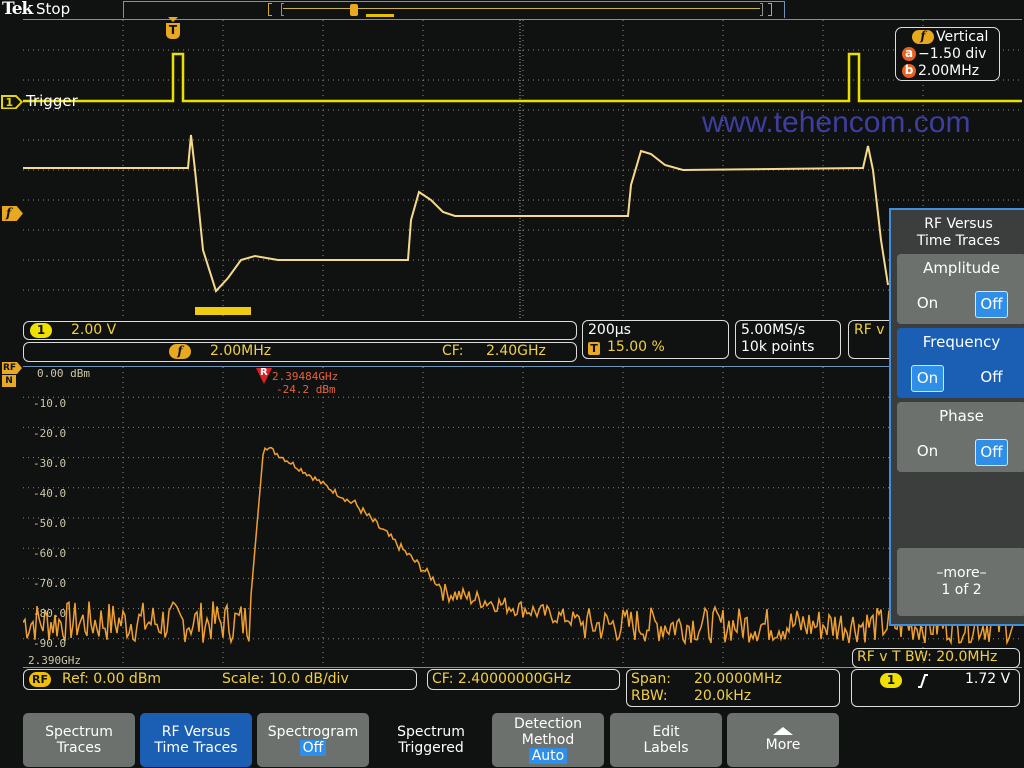 The width and height of the screenshot is (1024, 768). What do you see at coordinates (50, 553) in the screenshot?
I see `y-label: -60.0` at bounding box center [50, 553].